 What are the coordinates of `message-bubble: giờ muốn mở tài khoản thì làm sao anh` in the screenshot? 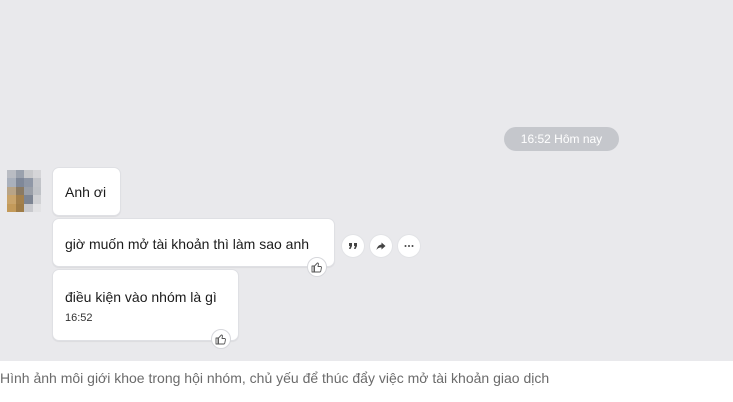 It's located at (193, 242).